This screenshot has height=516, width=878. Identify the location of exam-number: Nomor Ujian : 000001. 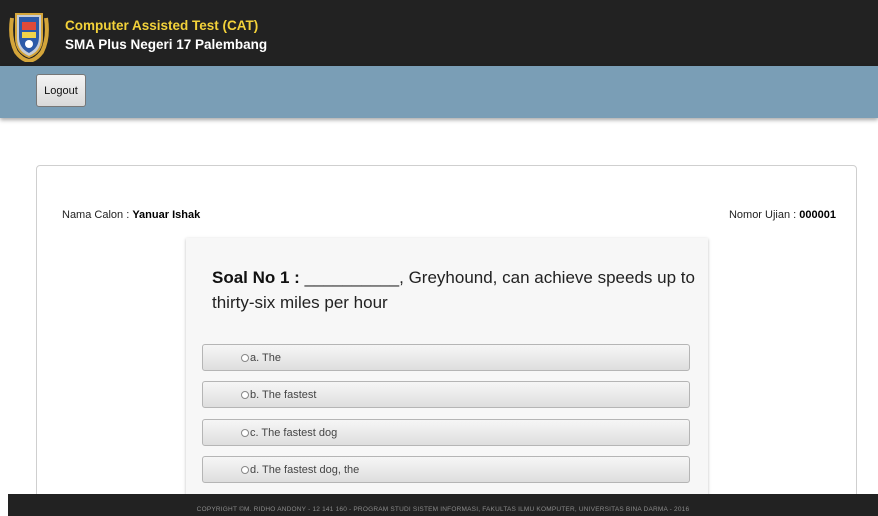
(782, 215).